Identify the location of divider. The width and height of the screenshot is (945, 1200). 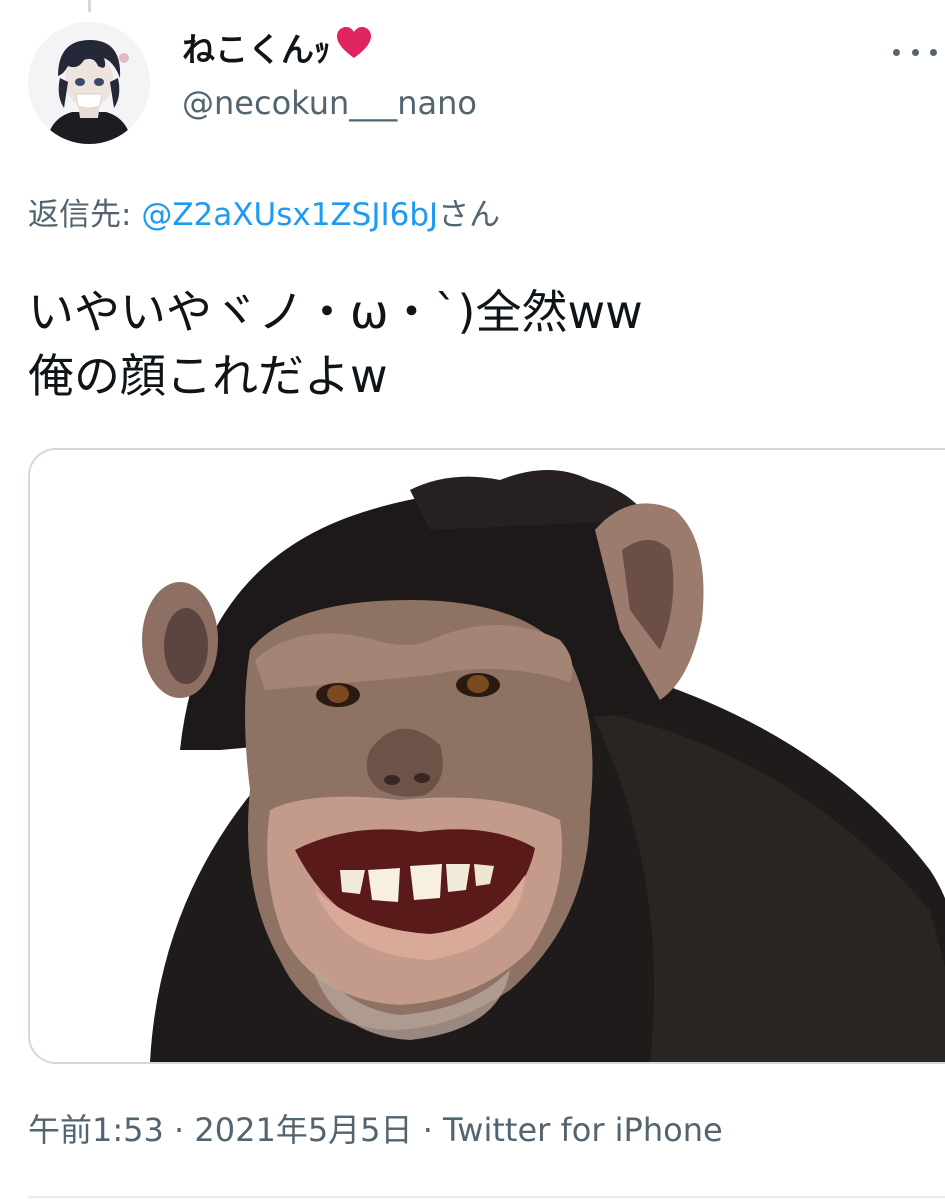
(486, 1197).